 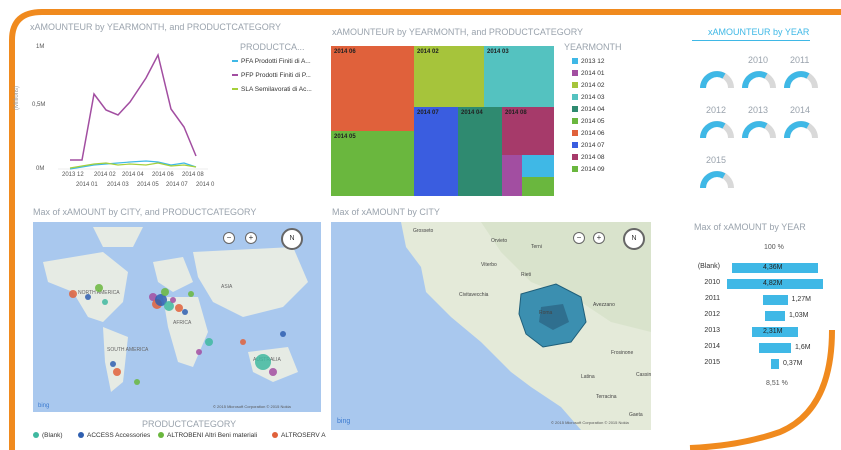 I want to click on tile-label: 2014 07, so click(x=428, y=113).